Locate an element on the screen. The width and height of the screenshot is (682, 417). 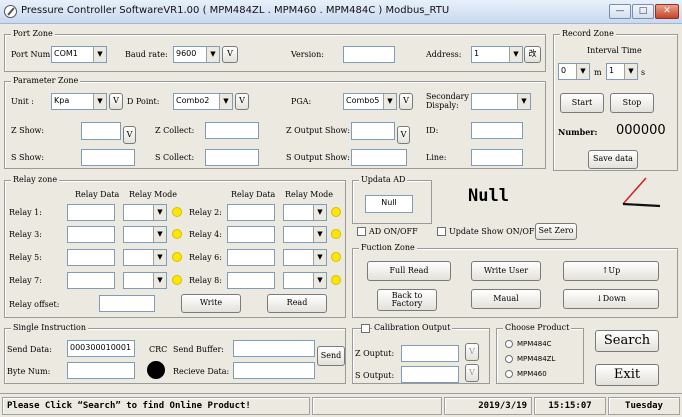
baud-set-button: V is located at coordinates (230, 54).